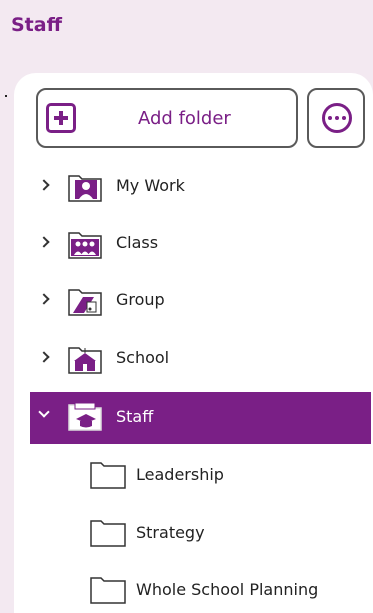 This screenshot has width=373, height=613. What do you see at coordinates (200, 187) in the screenshot?
I see `tree-item-my-work: My Work` at bounding box center [200, 187].